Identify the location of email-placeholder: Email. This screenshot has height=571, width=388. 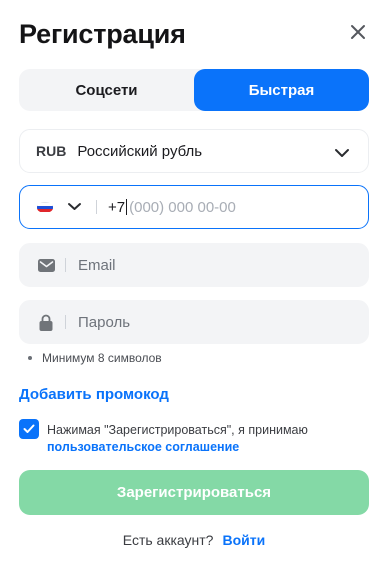
(97, 265).